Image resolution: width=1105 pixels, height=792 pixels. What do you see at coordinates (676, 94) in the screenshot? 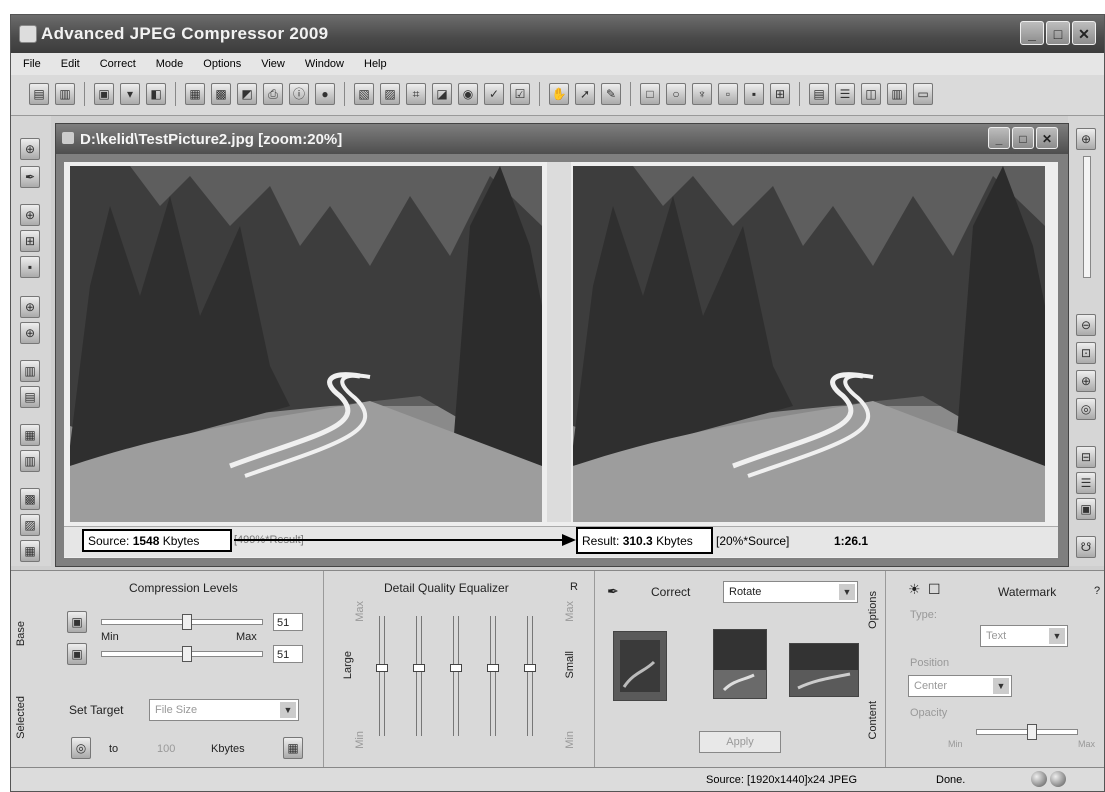
I see `ellipse-select-icon: ○` at bounding box center [676, 94].